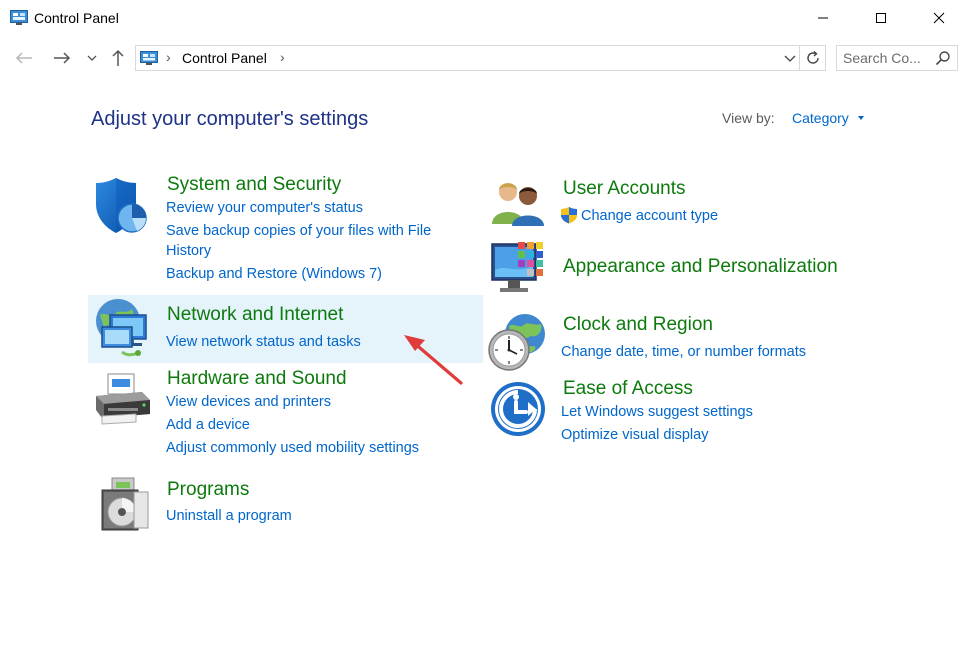  What do you see at coordinates (700, 267) in the screenshot?
I see `category-appearance-personalization: Appearance and Personalization` at bounding box center [700, 267].